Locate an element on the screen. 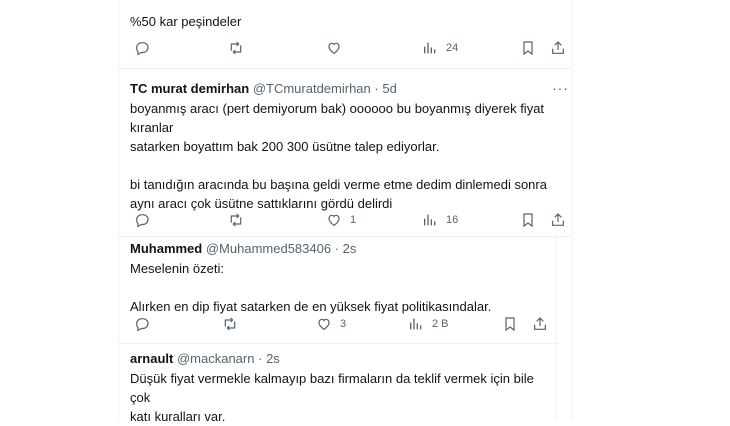 This screenshot has width=730, height=426. tweet-actions: 1 16 is located at coordinates (350, 220).